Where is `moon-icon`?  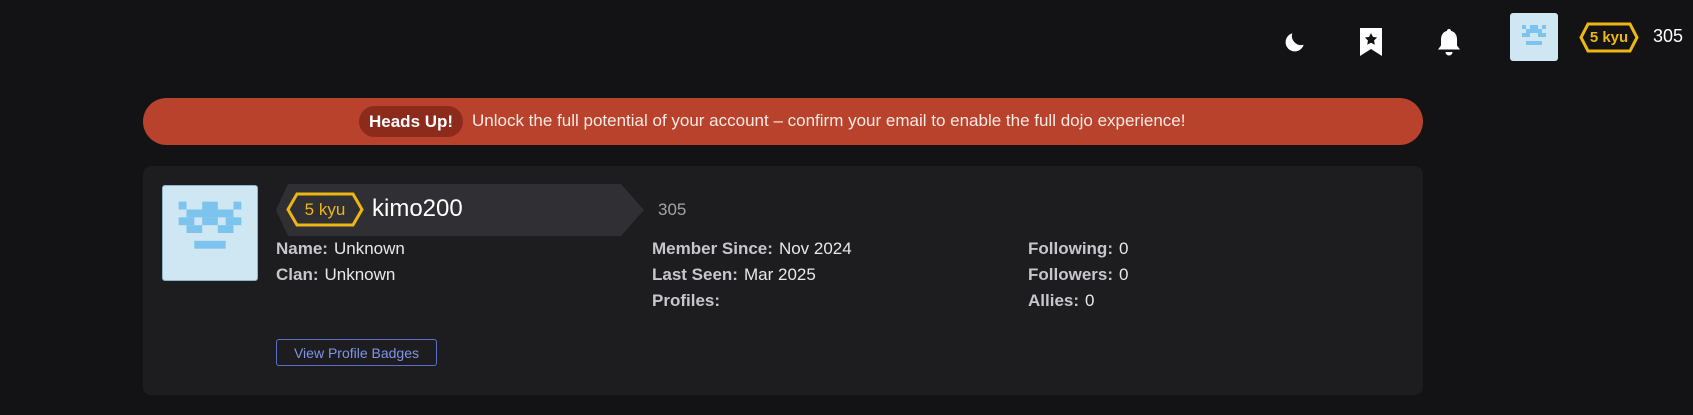
moon-icon is located at coordinates (1295, 42).